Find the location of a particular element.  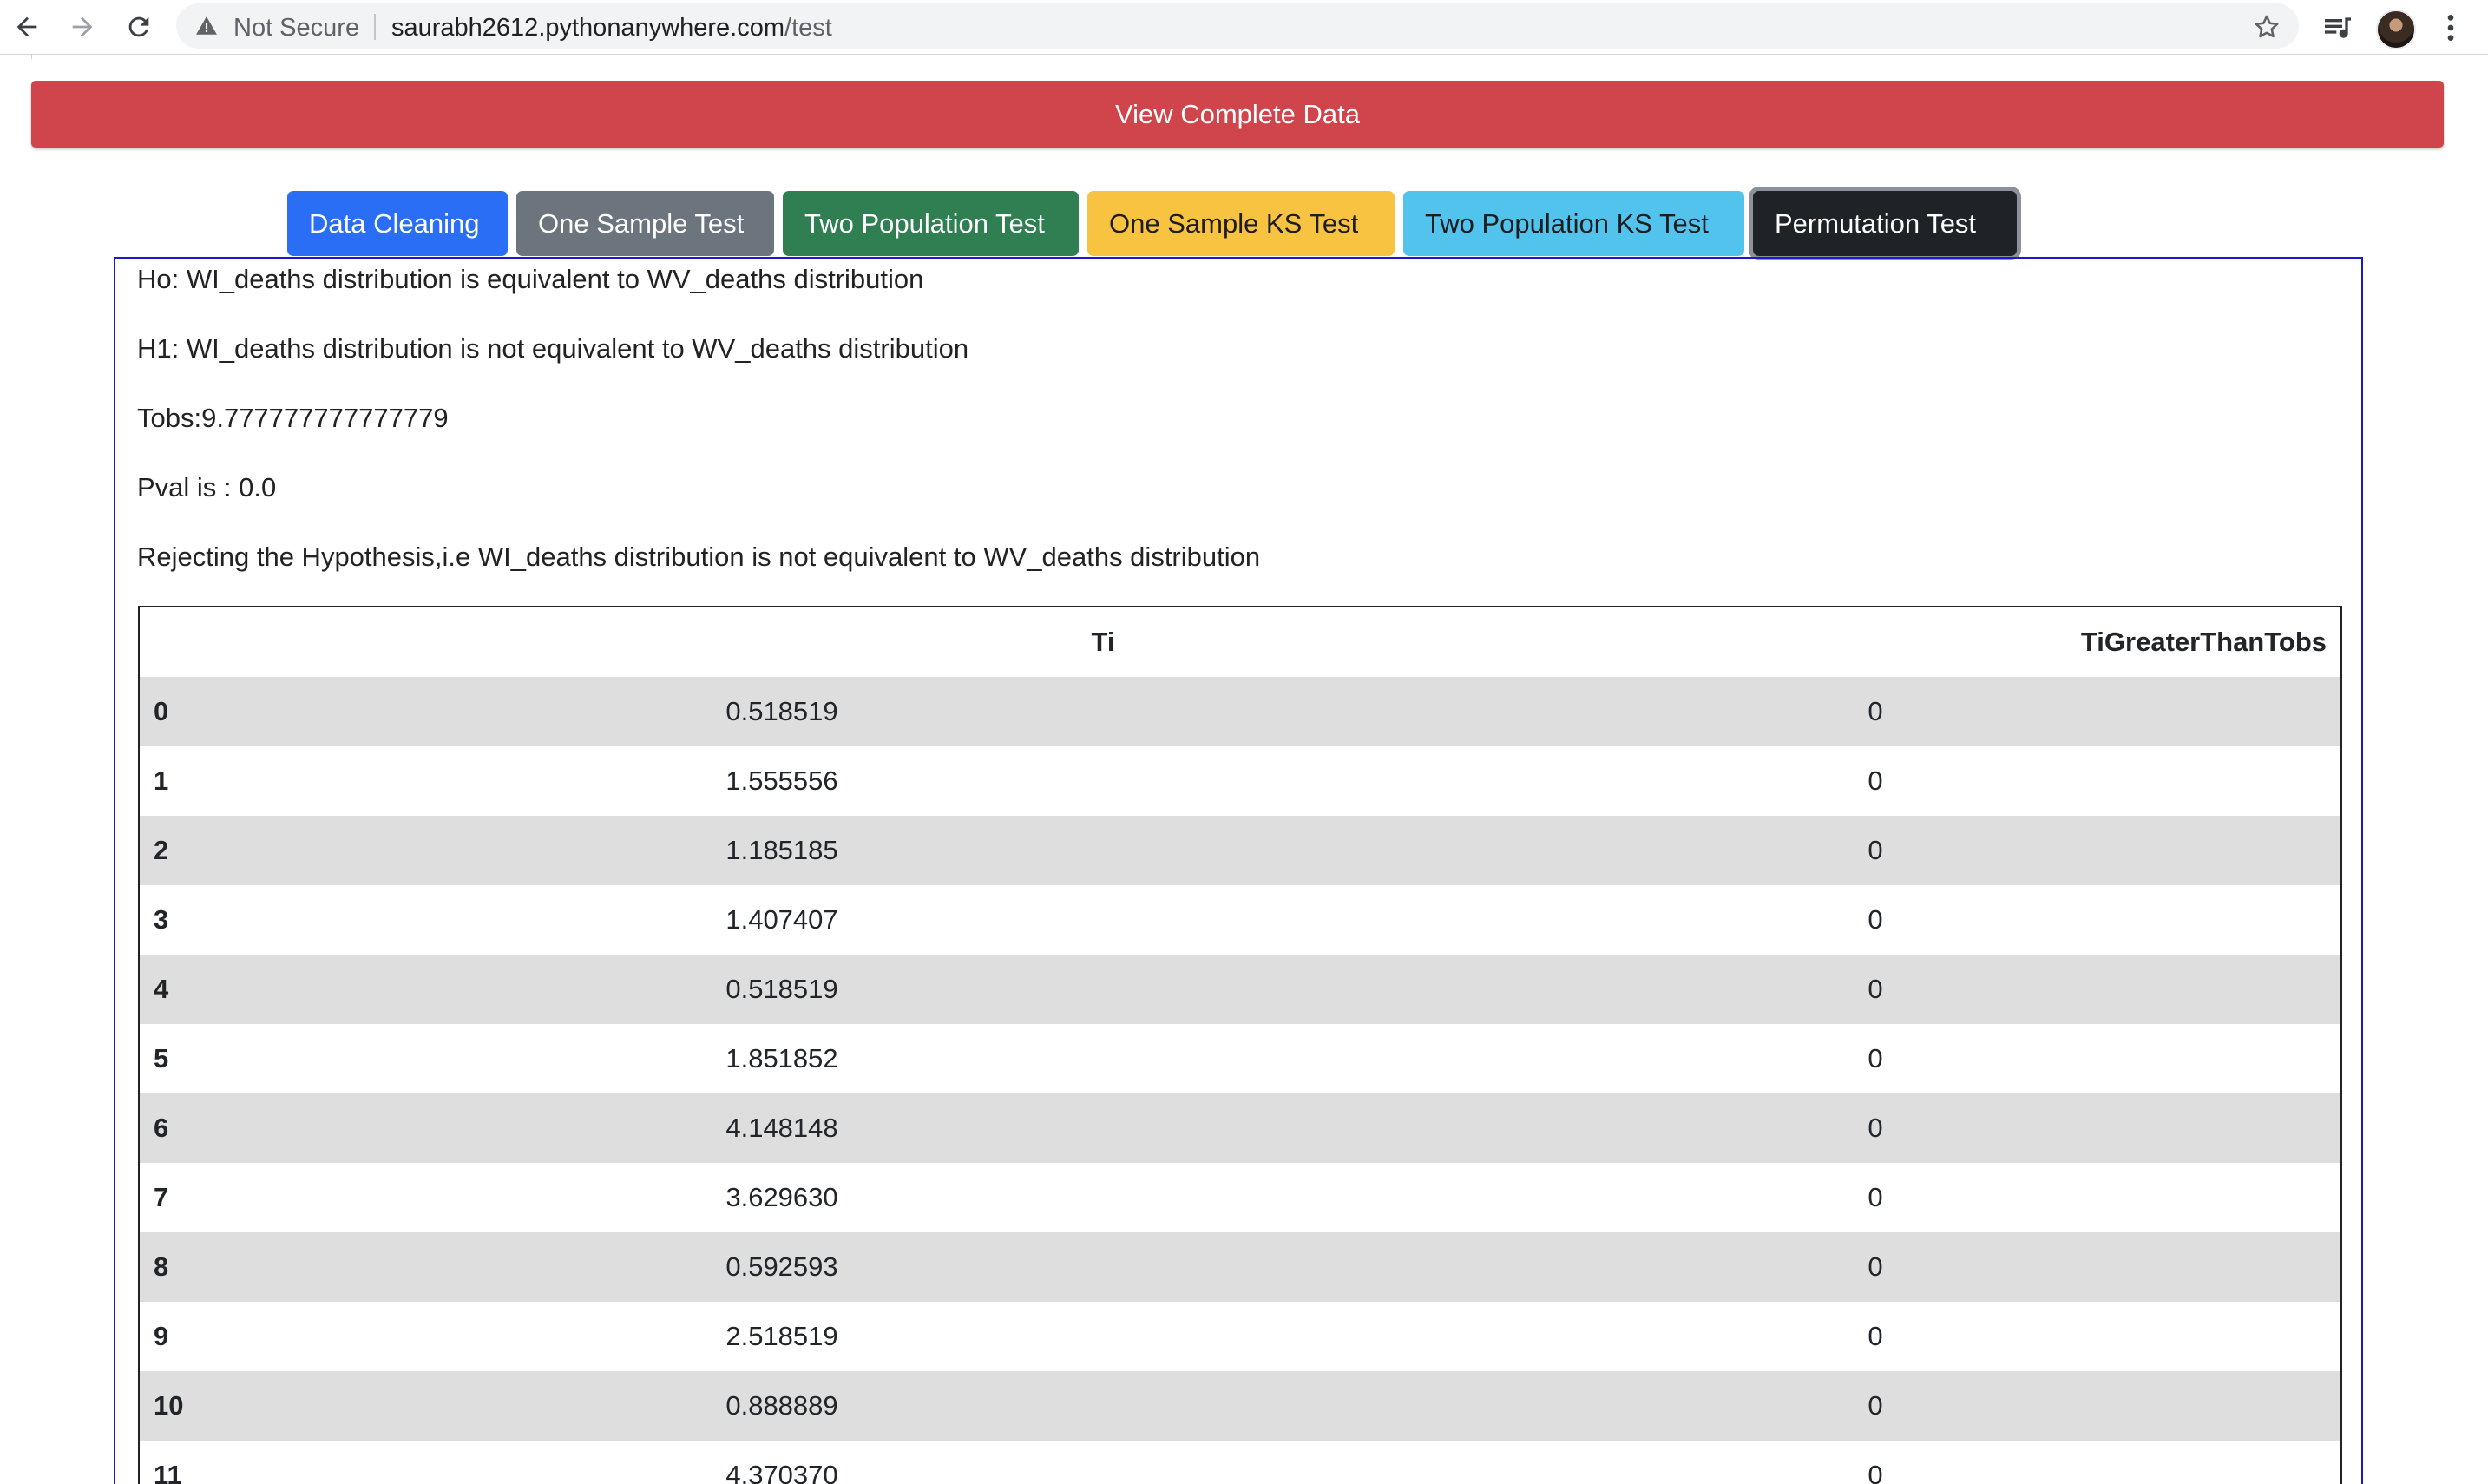

reload-button is located at coordinates (139, 27).